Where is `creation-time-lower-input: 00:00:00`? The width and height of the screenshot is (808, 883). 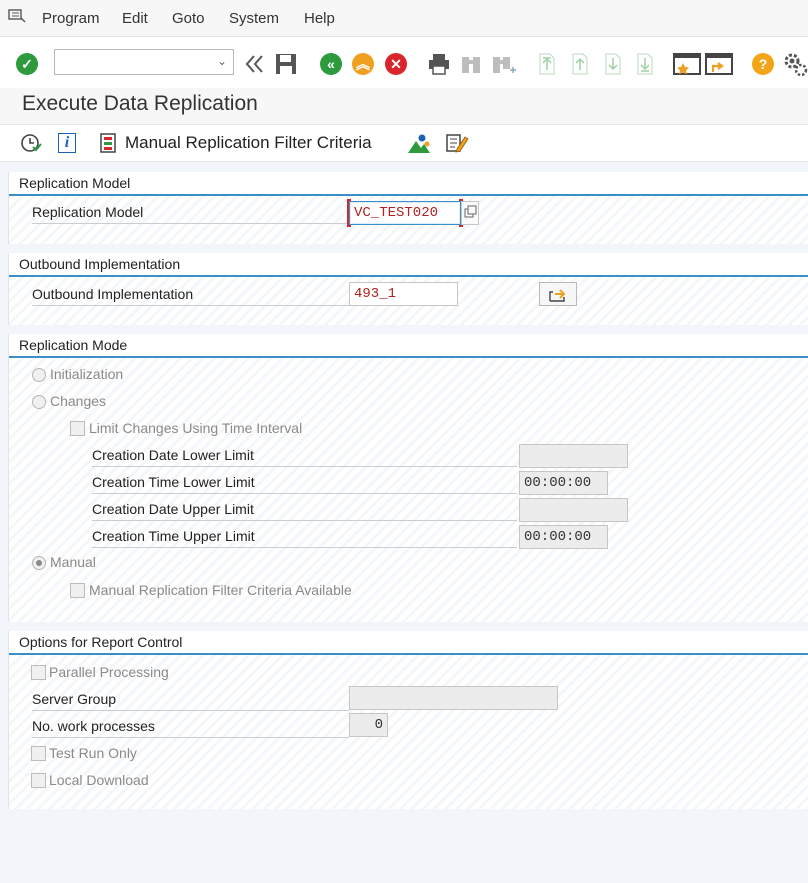 creation-time-lower-input: 00:00:00 is located at coordinates (563, 483).